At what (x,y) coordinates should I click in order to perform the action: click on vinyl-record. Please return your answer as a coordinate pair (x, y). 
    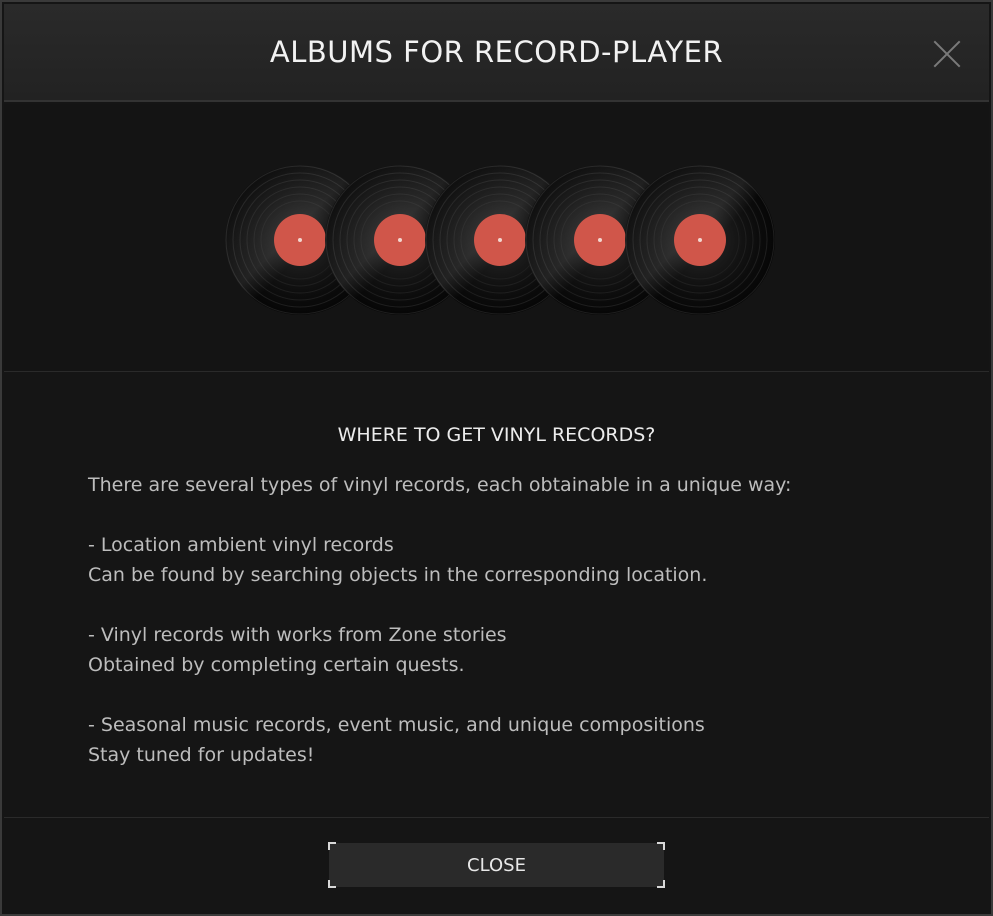
    Looking at the image, I should click on (700, 240).